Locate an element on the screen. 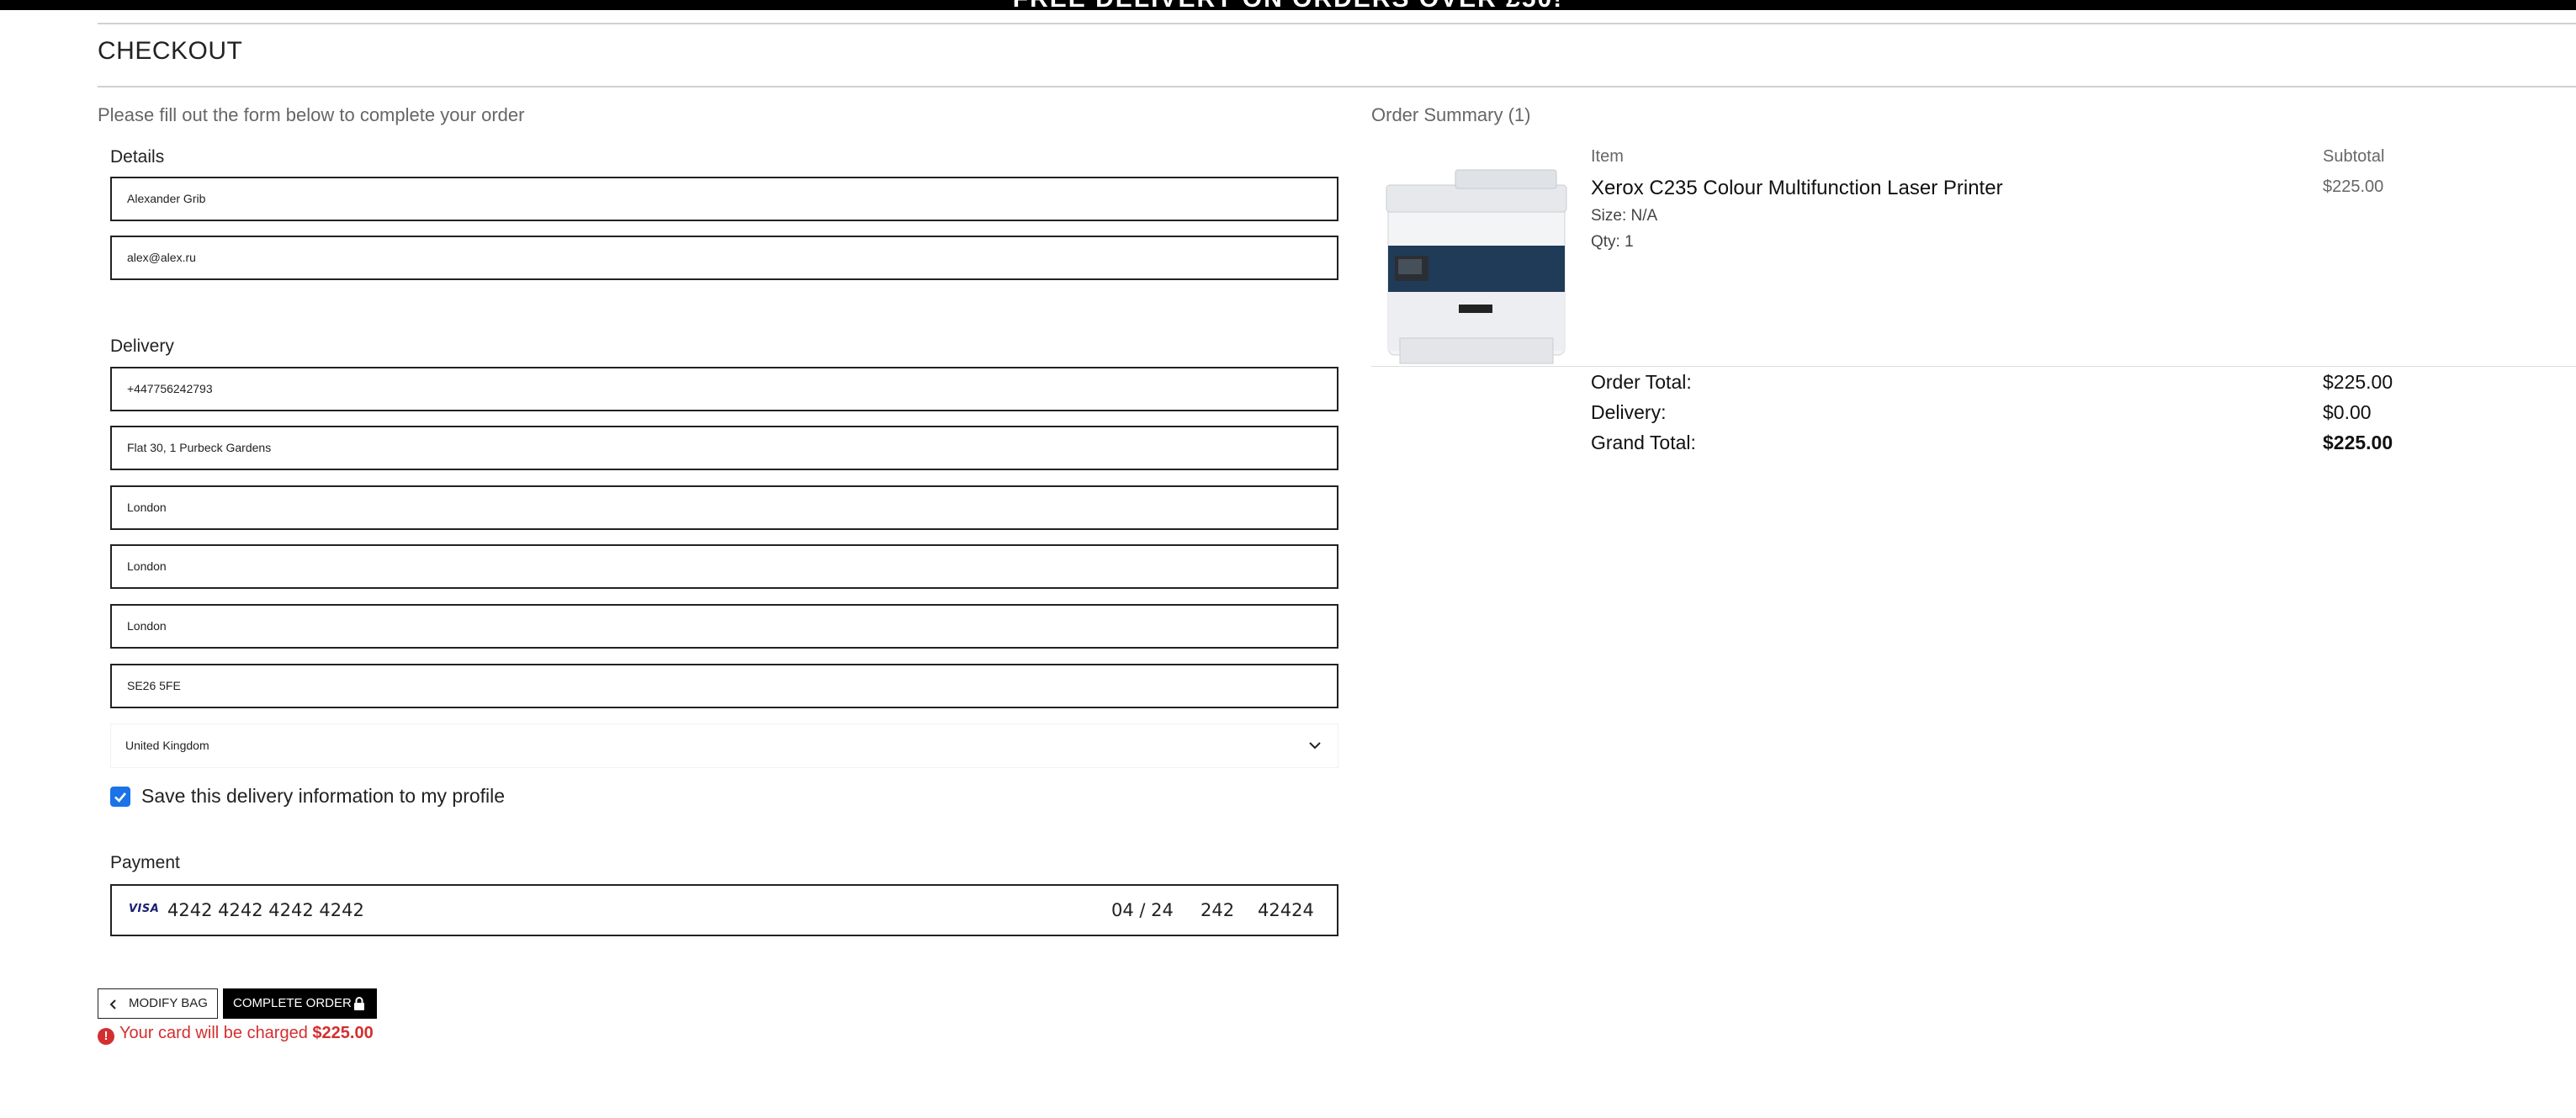 This screenshot has width=2576, height=1118. delivery-cost-label: Delivery: is located at coordinates (1629, 412).